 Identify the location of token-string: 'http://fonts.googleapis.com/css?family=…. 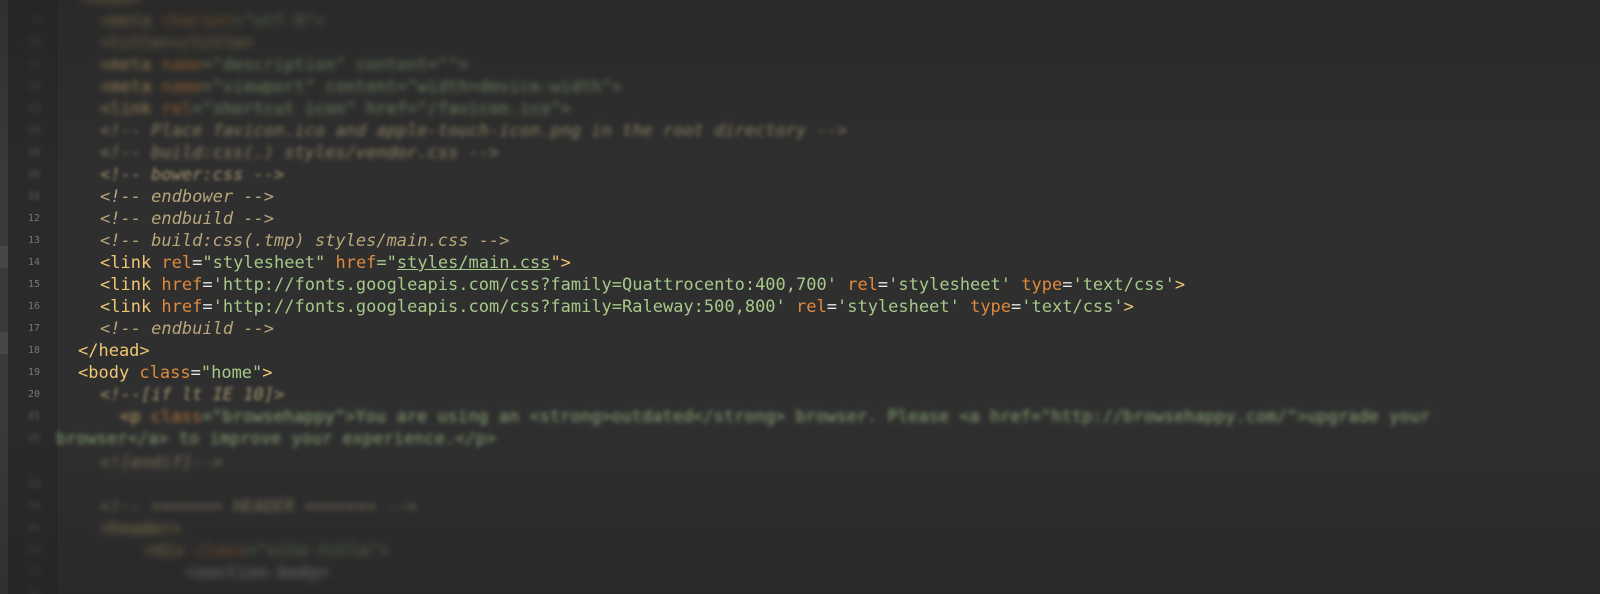
(499, 307).